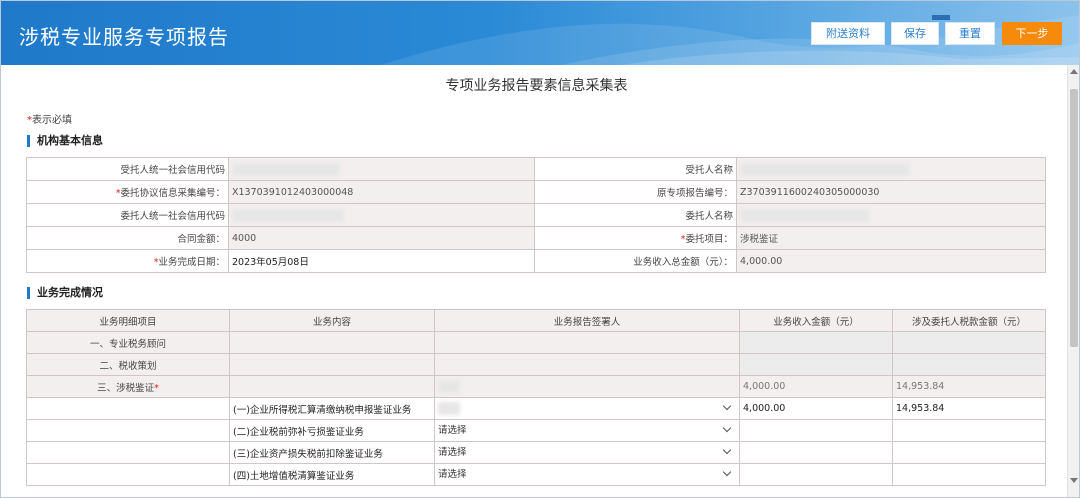 The image size is (1080, 498). Describe the element at coordinates (128, 342) in the screenshot. I see `category-label: 一、专业税务顾问` at that location.